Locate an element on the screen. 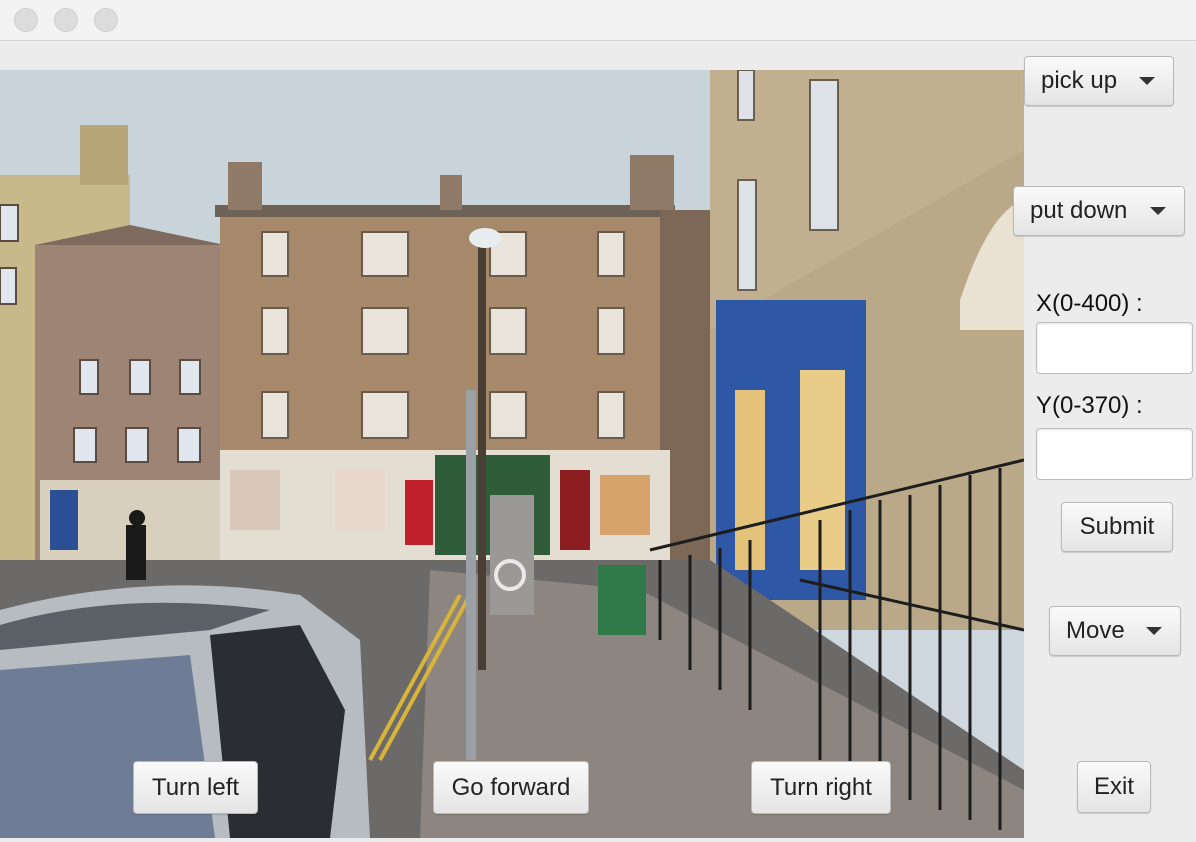 This screenshot has height=842, width=1196. turn-right-button: Turn right is located at coordinates (821, 787).